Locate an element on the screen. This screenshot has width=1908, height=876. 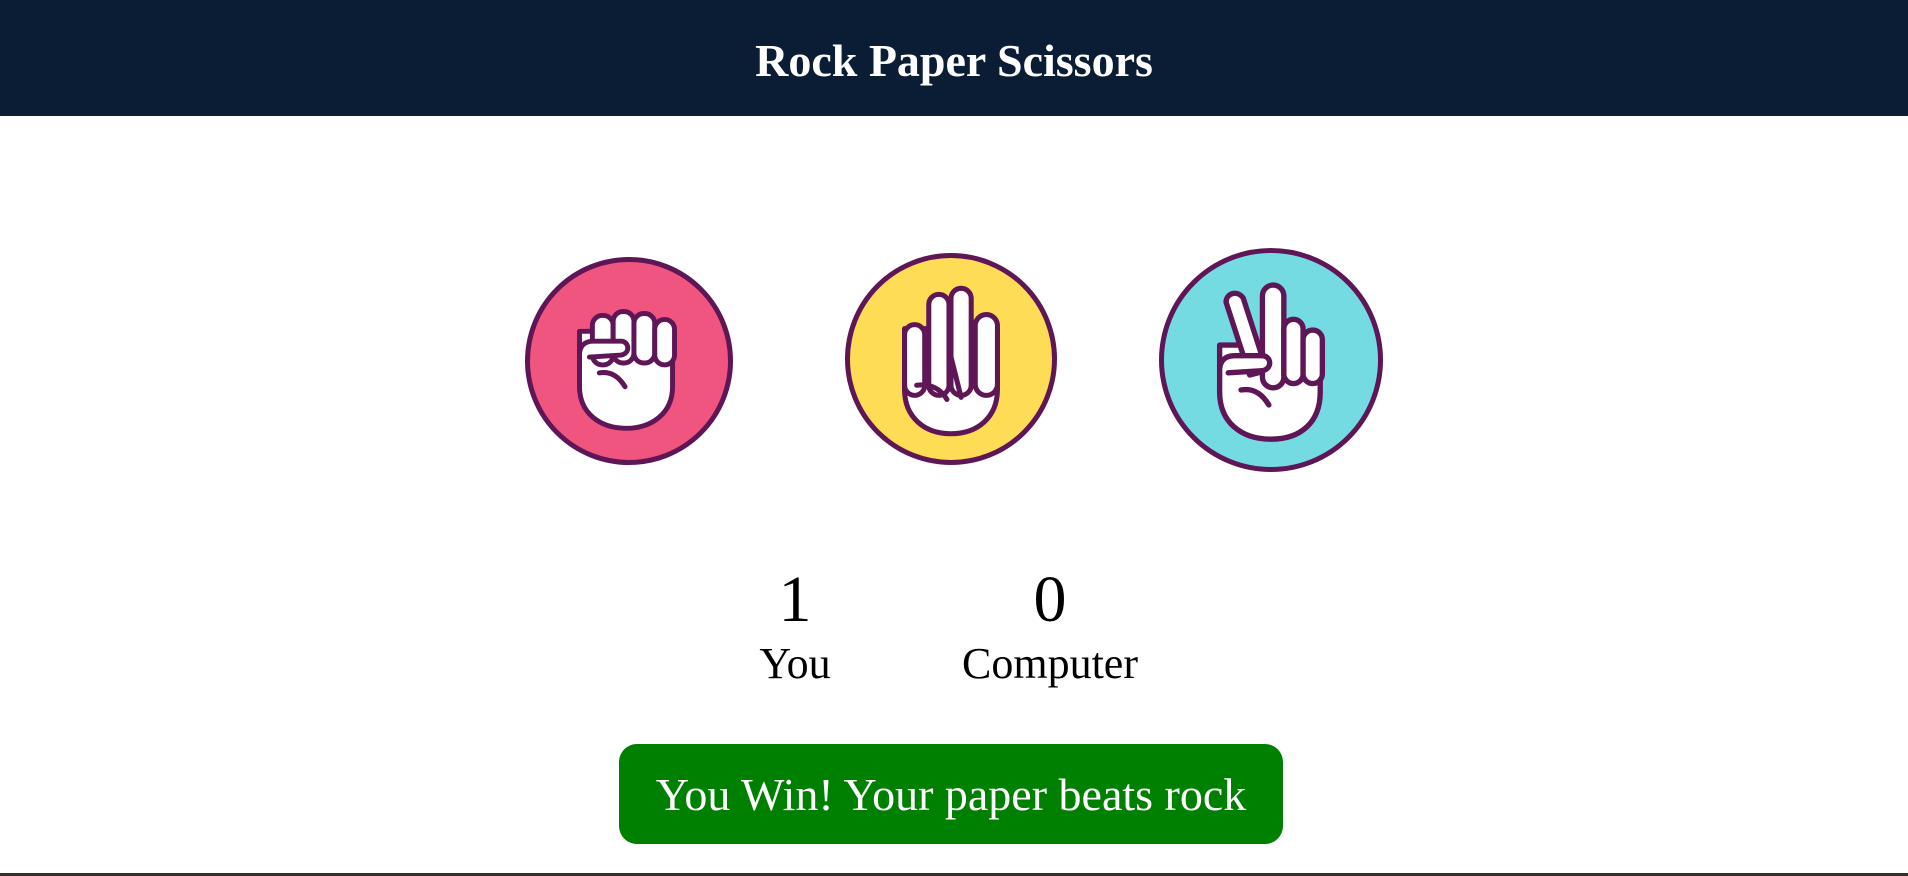
paper-hand-icon is located at coordinates (951, 361).